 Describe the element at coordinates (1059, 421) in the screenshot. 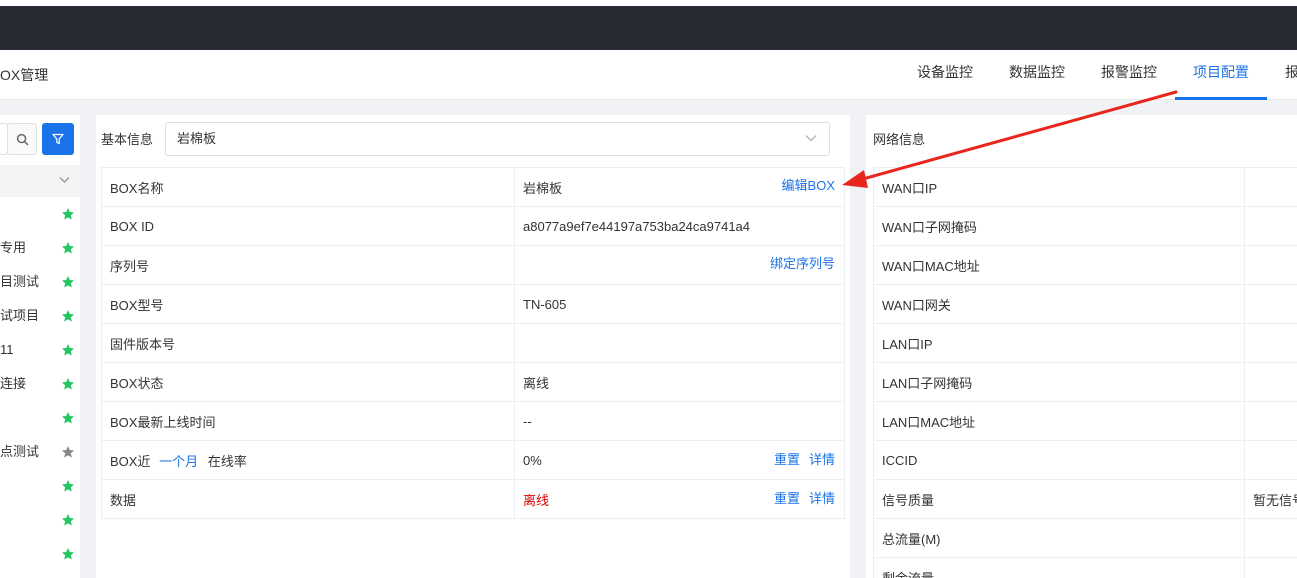

I see `network-key: LAN口MAC地址` at that location.